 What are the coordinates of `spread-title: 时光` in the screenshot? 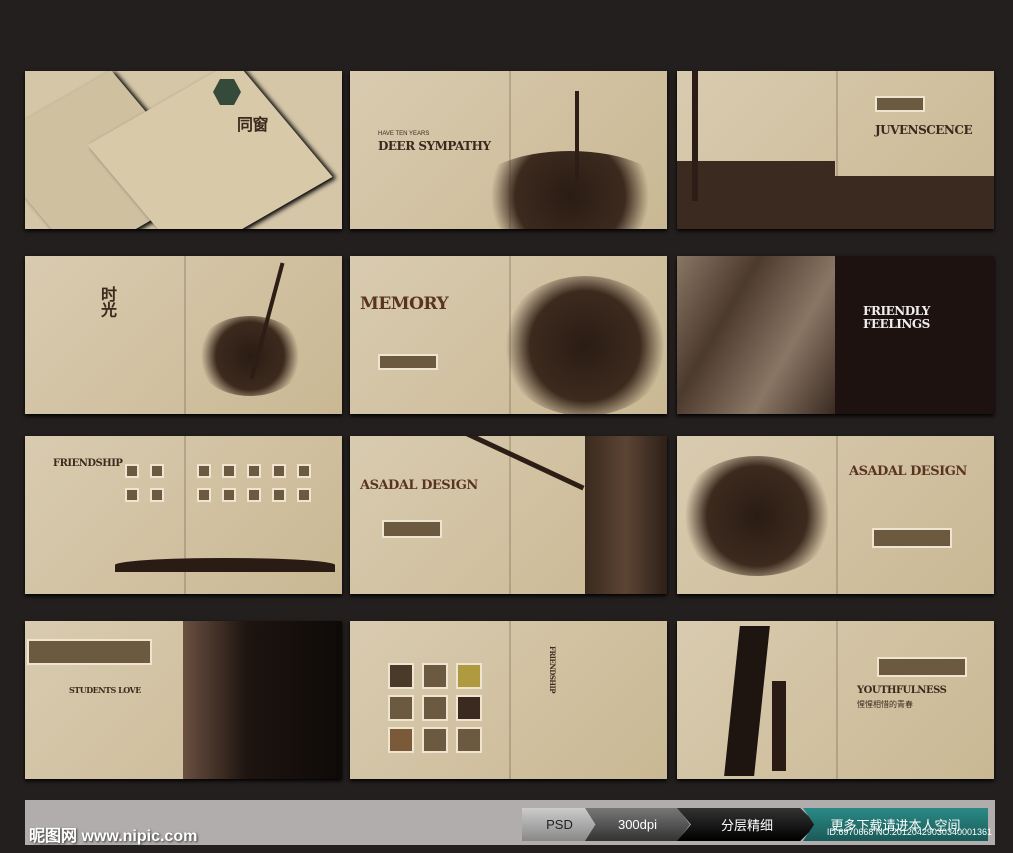 It's located at (107, 301).